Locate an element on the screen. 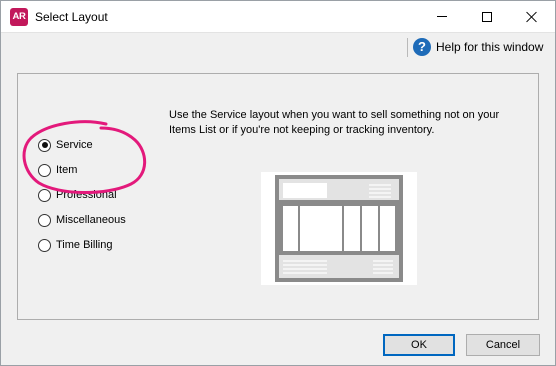  radio-item: Item is located at coordinates (57, 170).